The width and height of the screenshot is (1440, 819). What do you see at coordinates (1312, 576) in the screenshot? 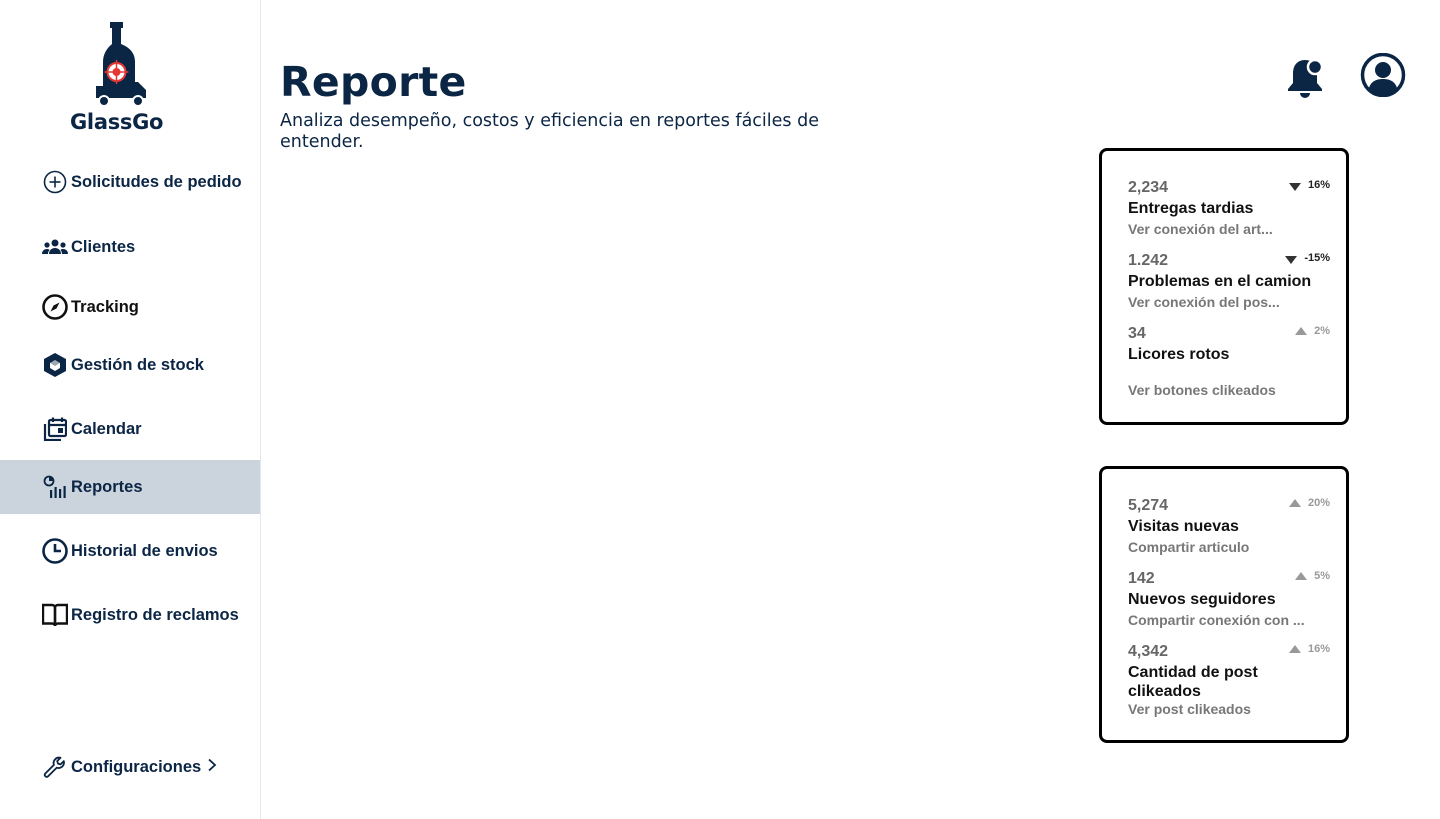
I see `trend-badge: 5%` at bounding box center [1312, 576].